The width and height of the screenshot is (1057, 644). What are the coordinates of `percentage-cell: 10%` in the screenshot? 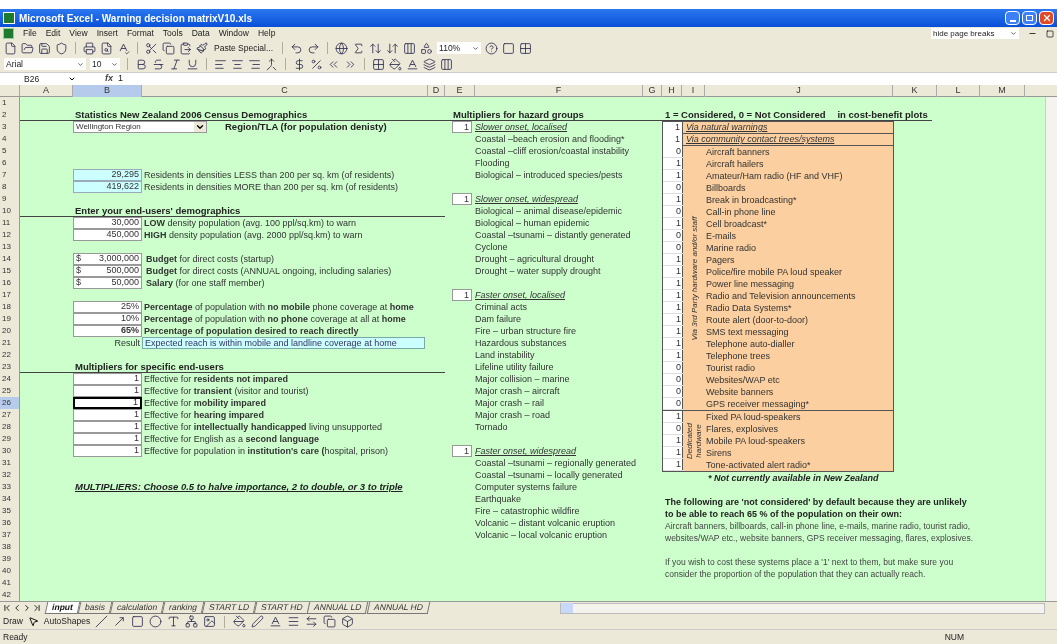 It's located at (107, 319).